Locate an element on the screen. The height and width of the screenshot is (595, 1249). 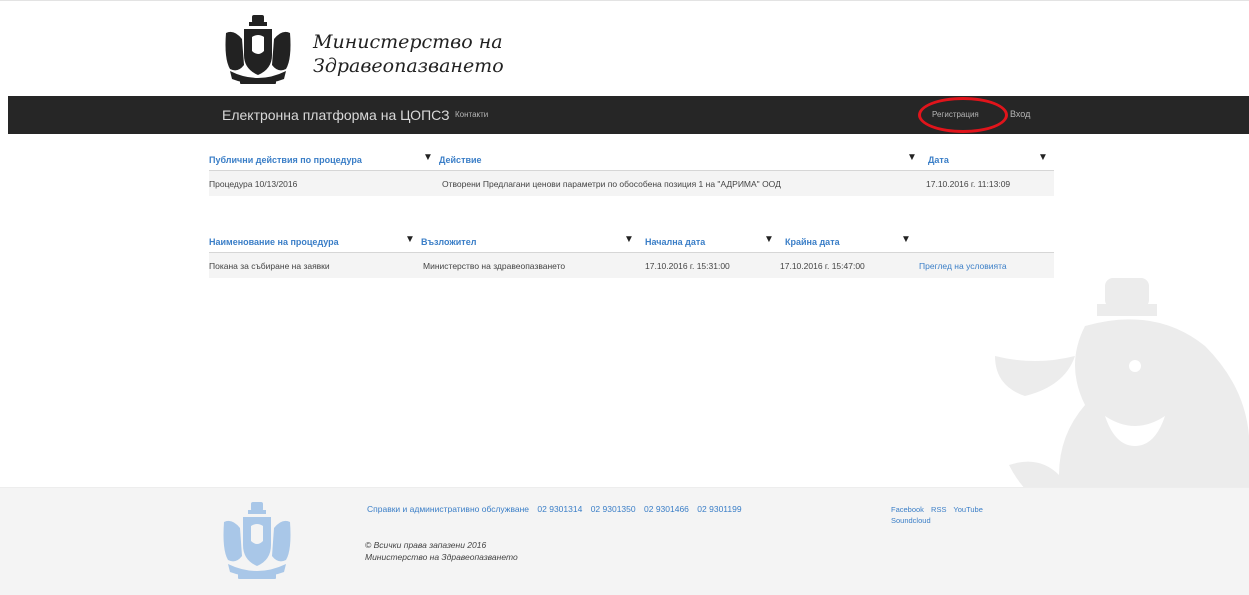
footer-phone: 02 9301314 is located at coordinates (559, 509).